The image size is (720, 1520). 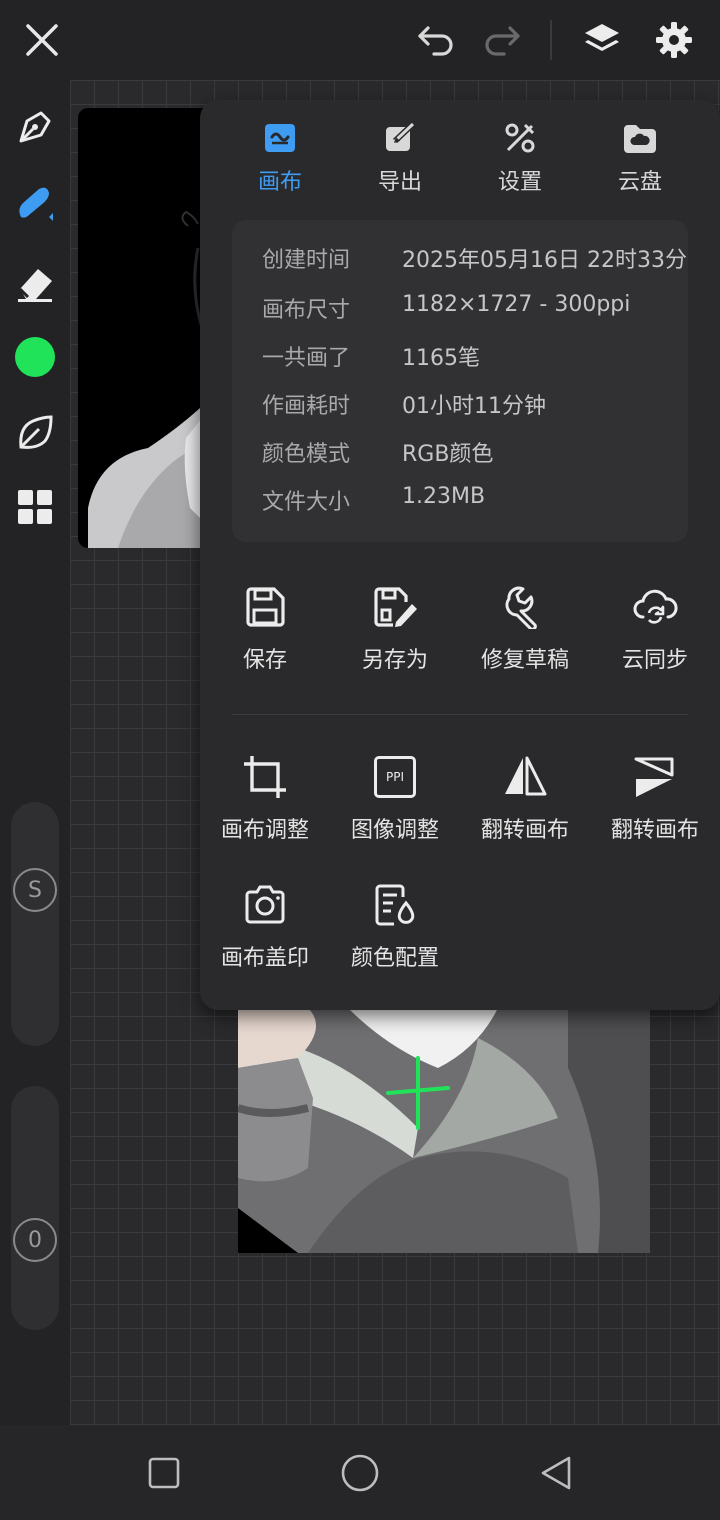 What do you see at coordinates (460, 714) in the screenshot?
I see `divider` at bounding box center [460, 714].